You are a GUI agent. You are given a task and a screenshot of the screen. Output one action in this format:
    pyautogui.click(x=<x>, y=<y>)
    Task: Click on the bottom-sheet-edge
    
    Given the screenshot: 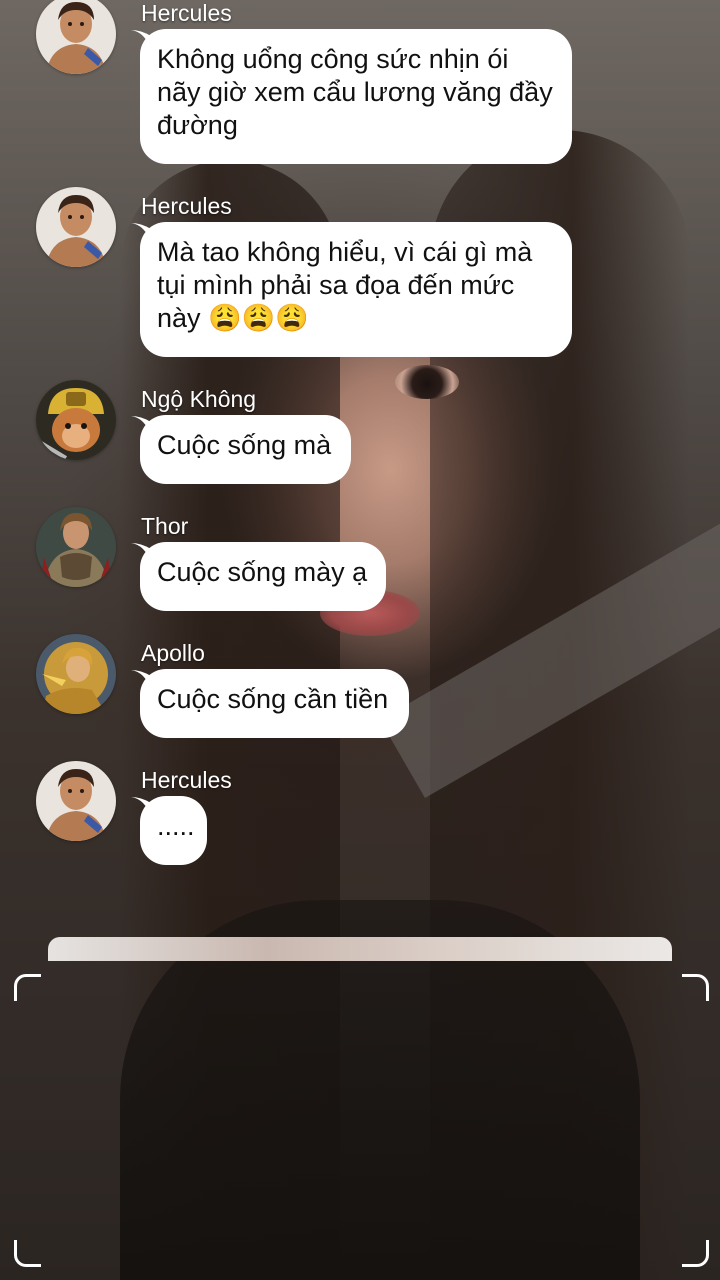 What is the action you would take?
    pyautogui.click(x=360, y=949)
    